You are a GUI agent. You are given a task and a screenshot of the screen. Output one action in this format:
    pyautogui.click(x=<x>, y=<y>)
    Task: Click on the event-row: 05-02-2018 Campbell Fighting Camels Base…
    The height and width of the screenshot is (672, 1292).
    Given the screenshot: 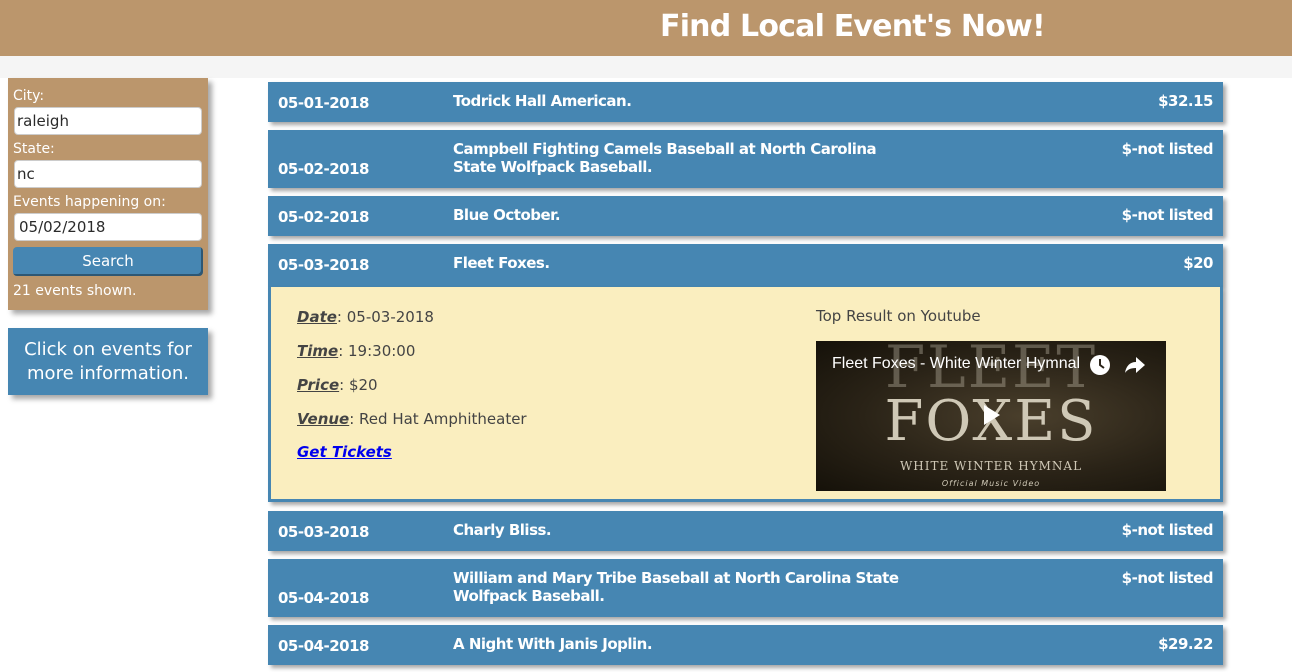 What is the action you would take?
    pyautogui.click(x=745, y=159)
    